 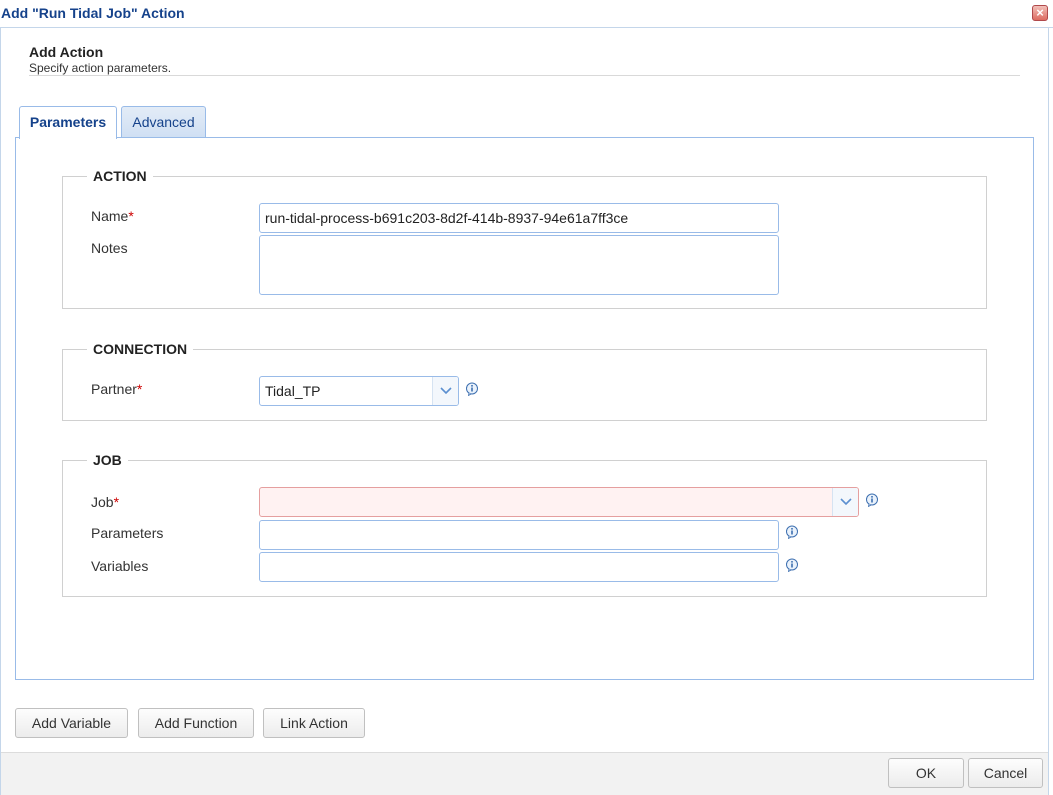 What do you see at coordinates (68, 122) in the screenshot?
I see `tab-parameters: Parameters` at bounding box center [68, 122].